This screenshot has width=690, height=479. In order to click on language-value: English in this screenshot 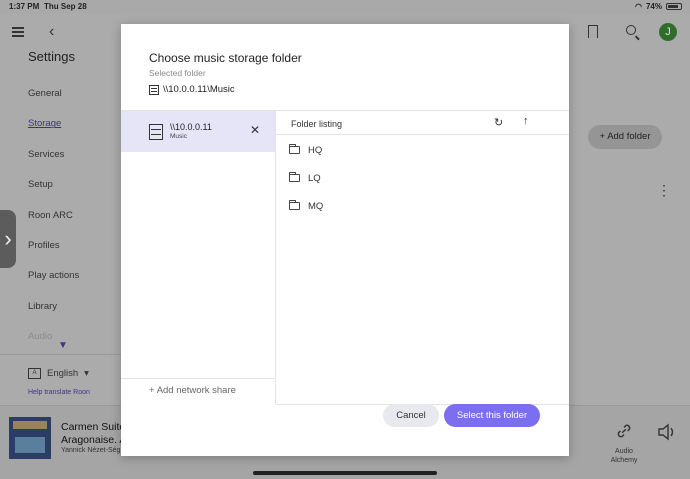, I will do `click(63, 373)`.